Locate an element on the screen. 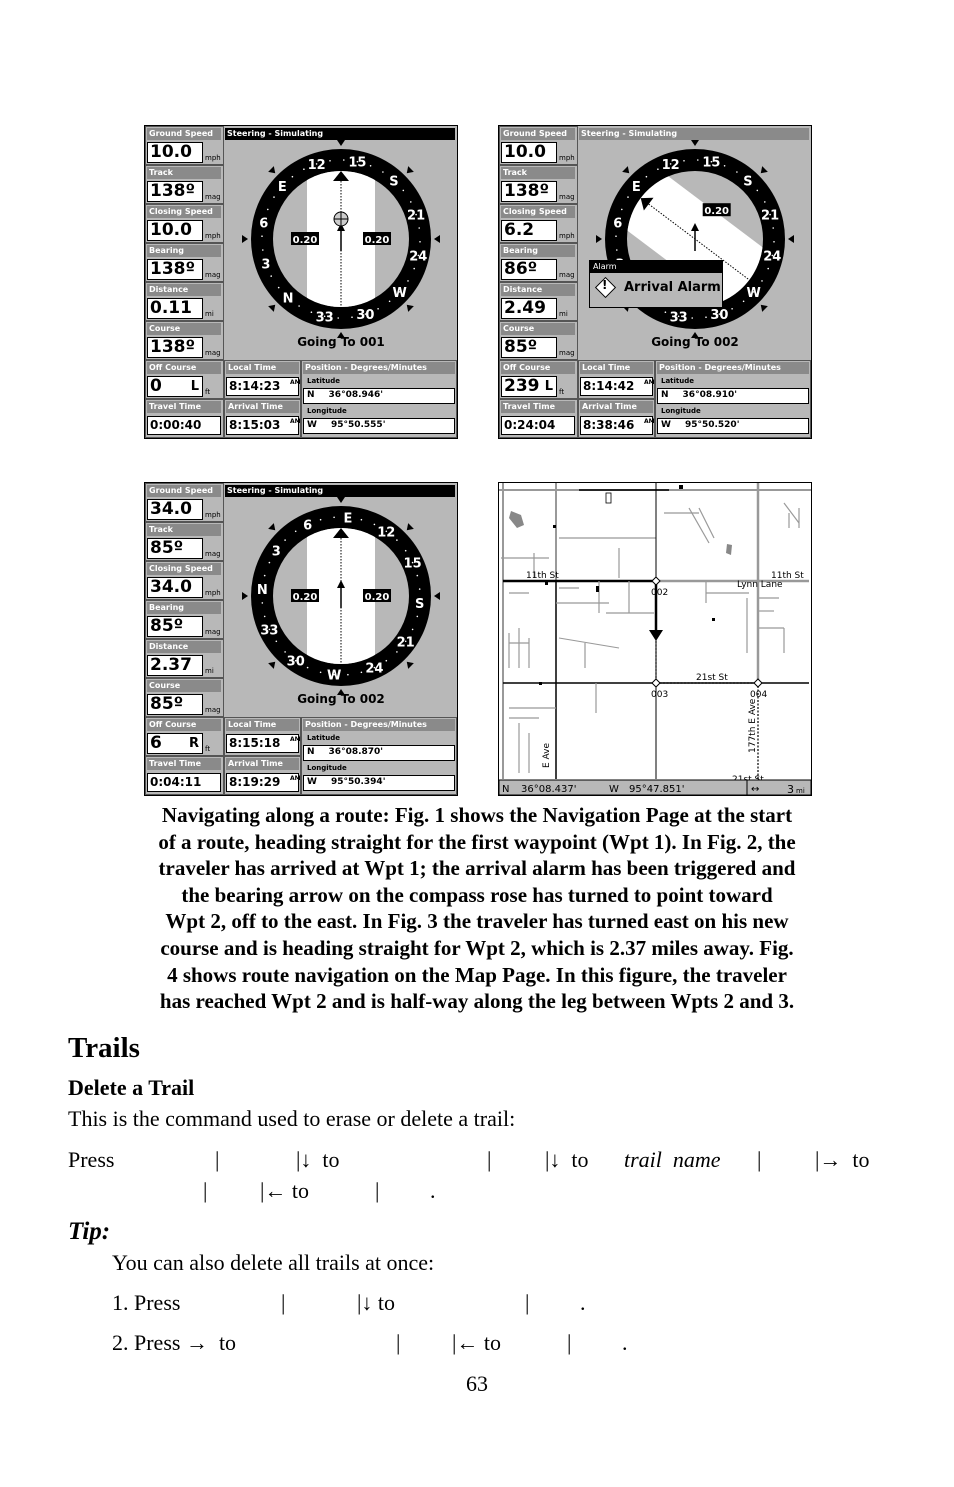 Image resolution: width=954 pixels, height=1487 pixels. street-label: 21st St is located at coordinates (712, 678).